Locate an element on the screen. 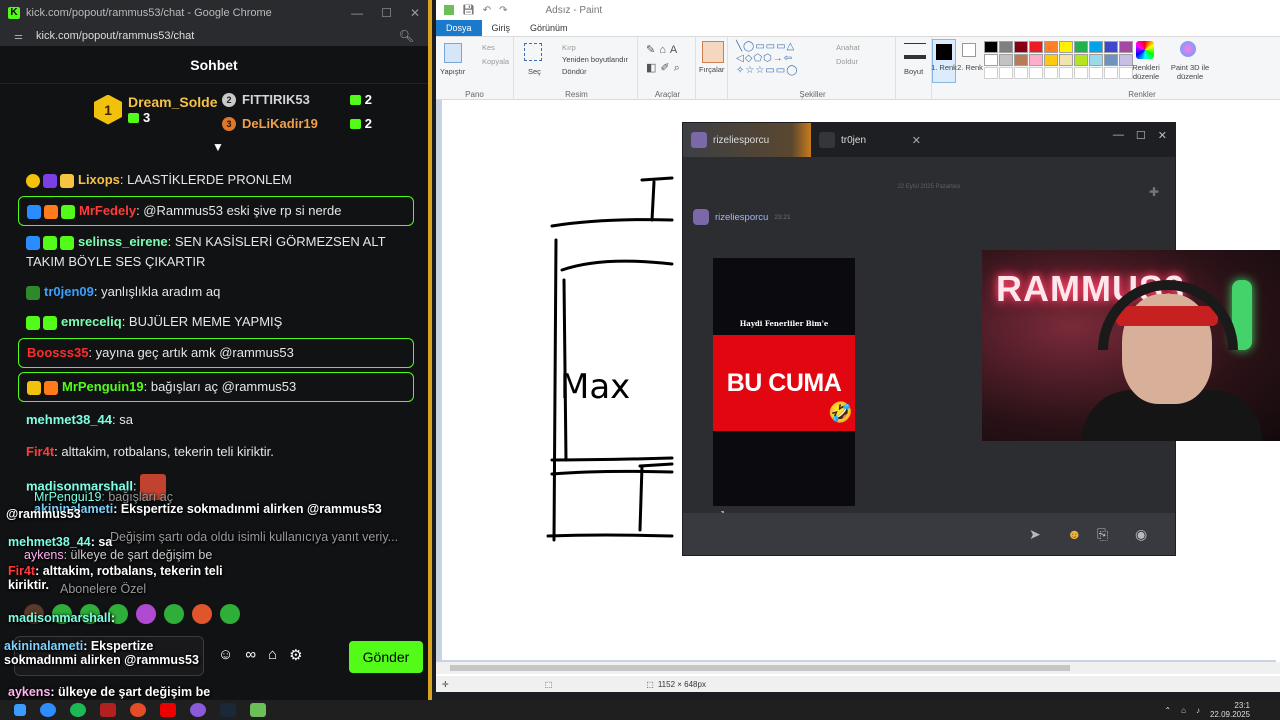  brushes-button: Fırçalar is located at coordinates (711, 69).